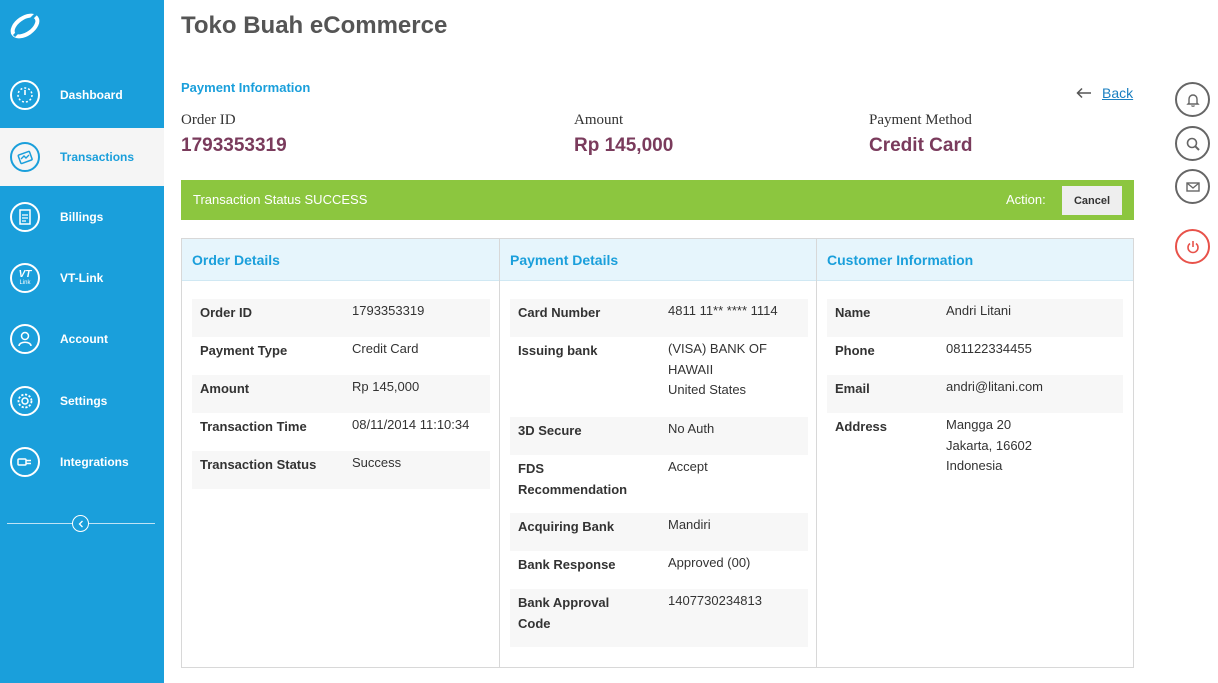 The width and height of the screenshot is (1218, 683). I want to click on sidebar-item-label: Transactions, so click(97, 157).